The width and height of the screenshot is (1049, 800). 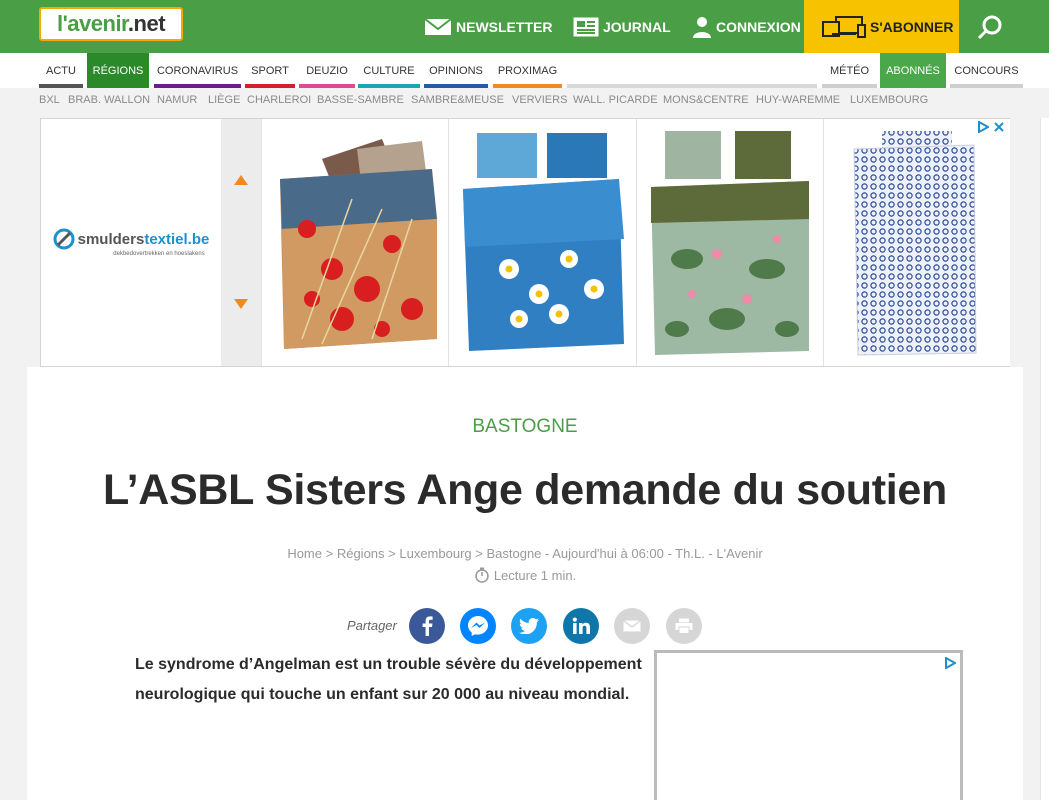 I want to click on right-rail, so click(x=1044, y=459).